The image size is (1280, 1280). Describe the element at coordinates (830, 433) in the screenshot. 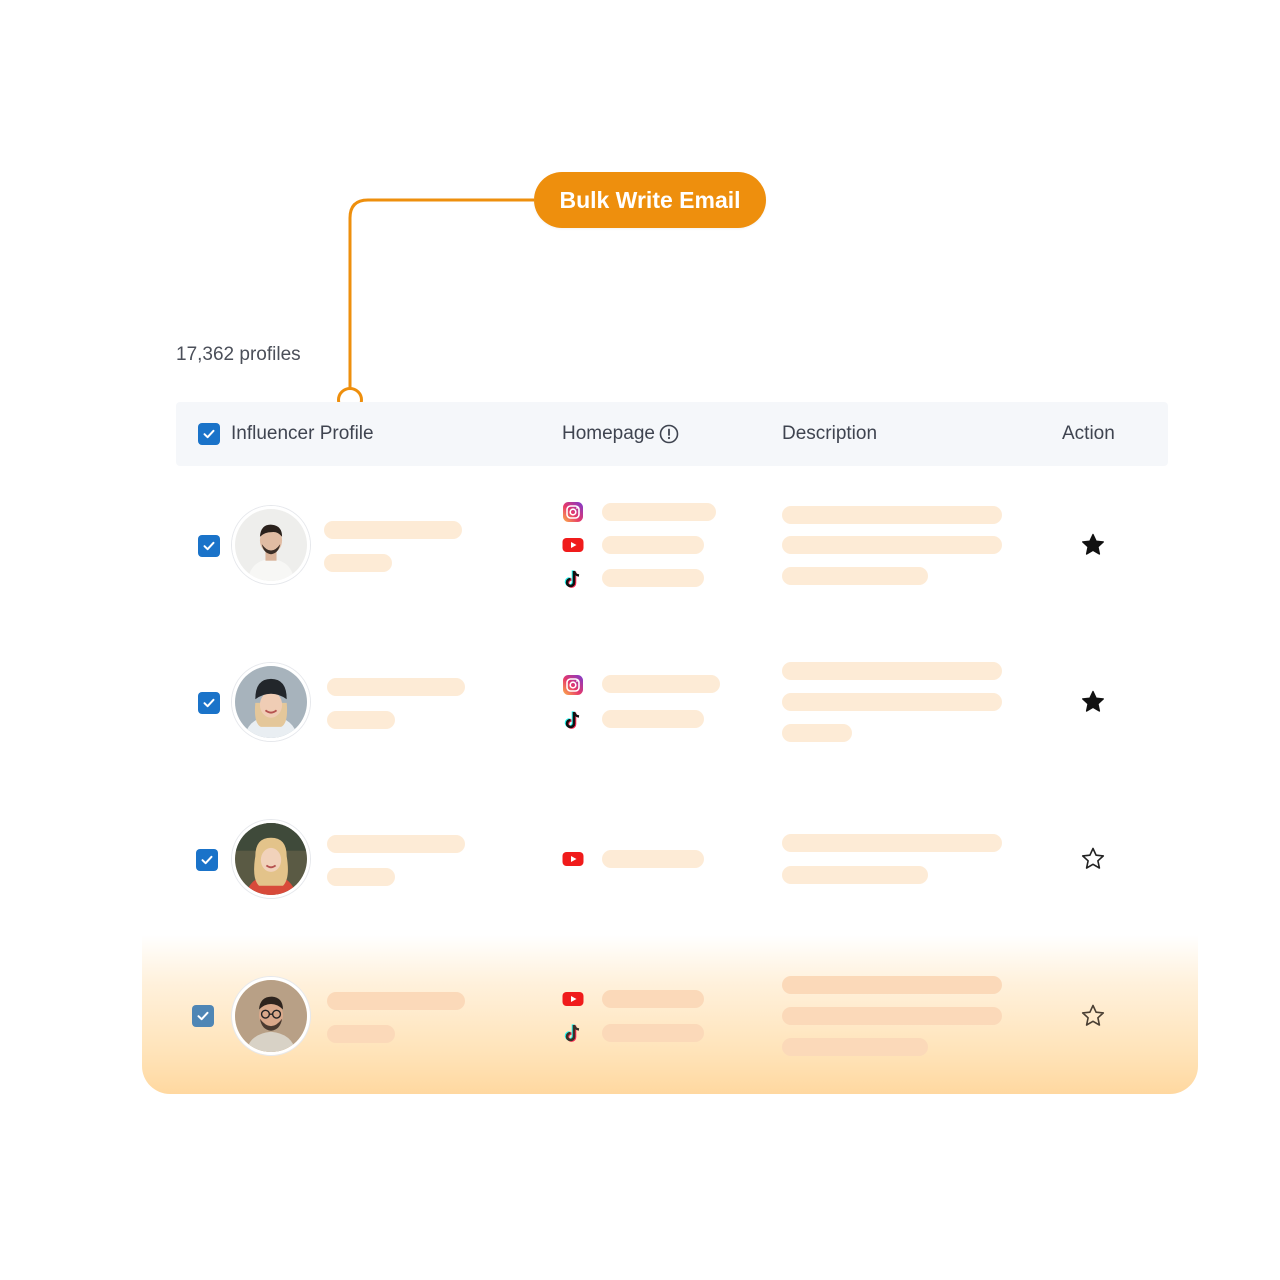

I see `column-description: Description` at that location.